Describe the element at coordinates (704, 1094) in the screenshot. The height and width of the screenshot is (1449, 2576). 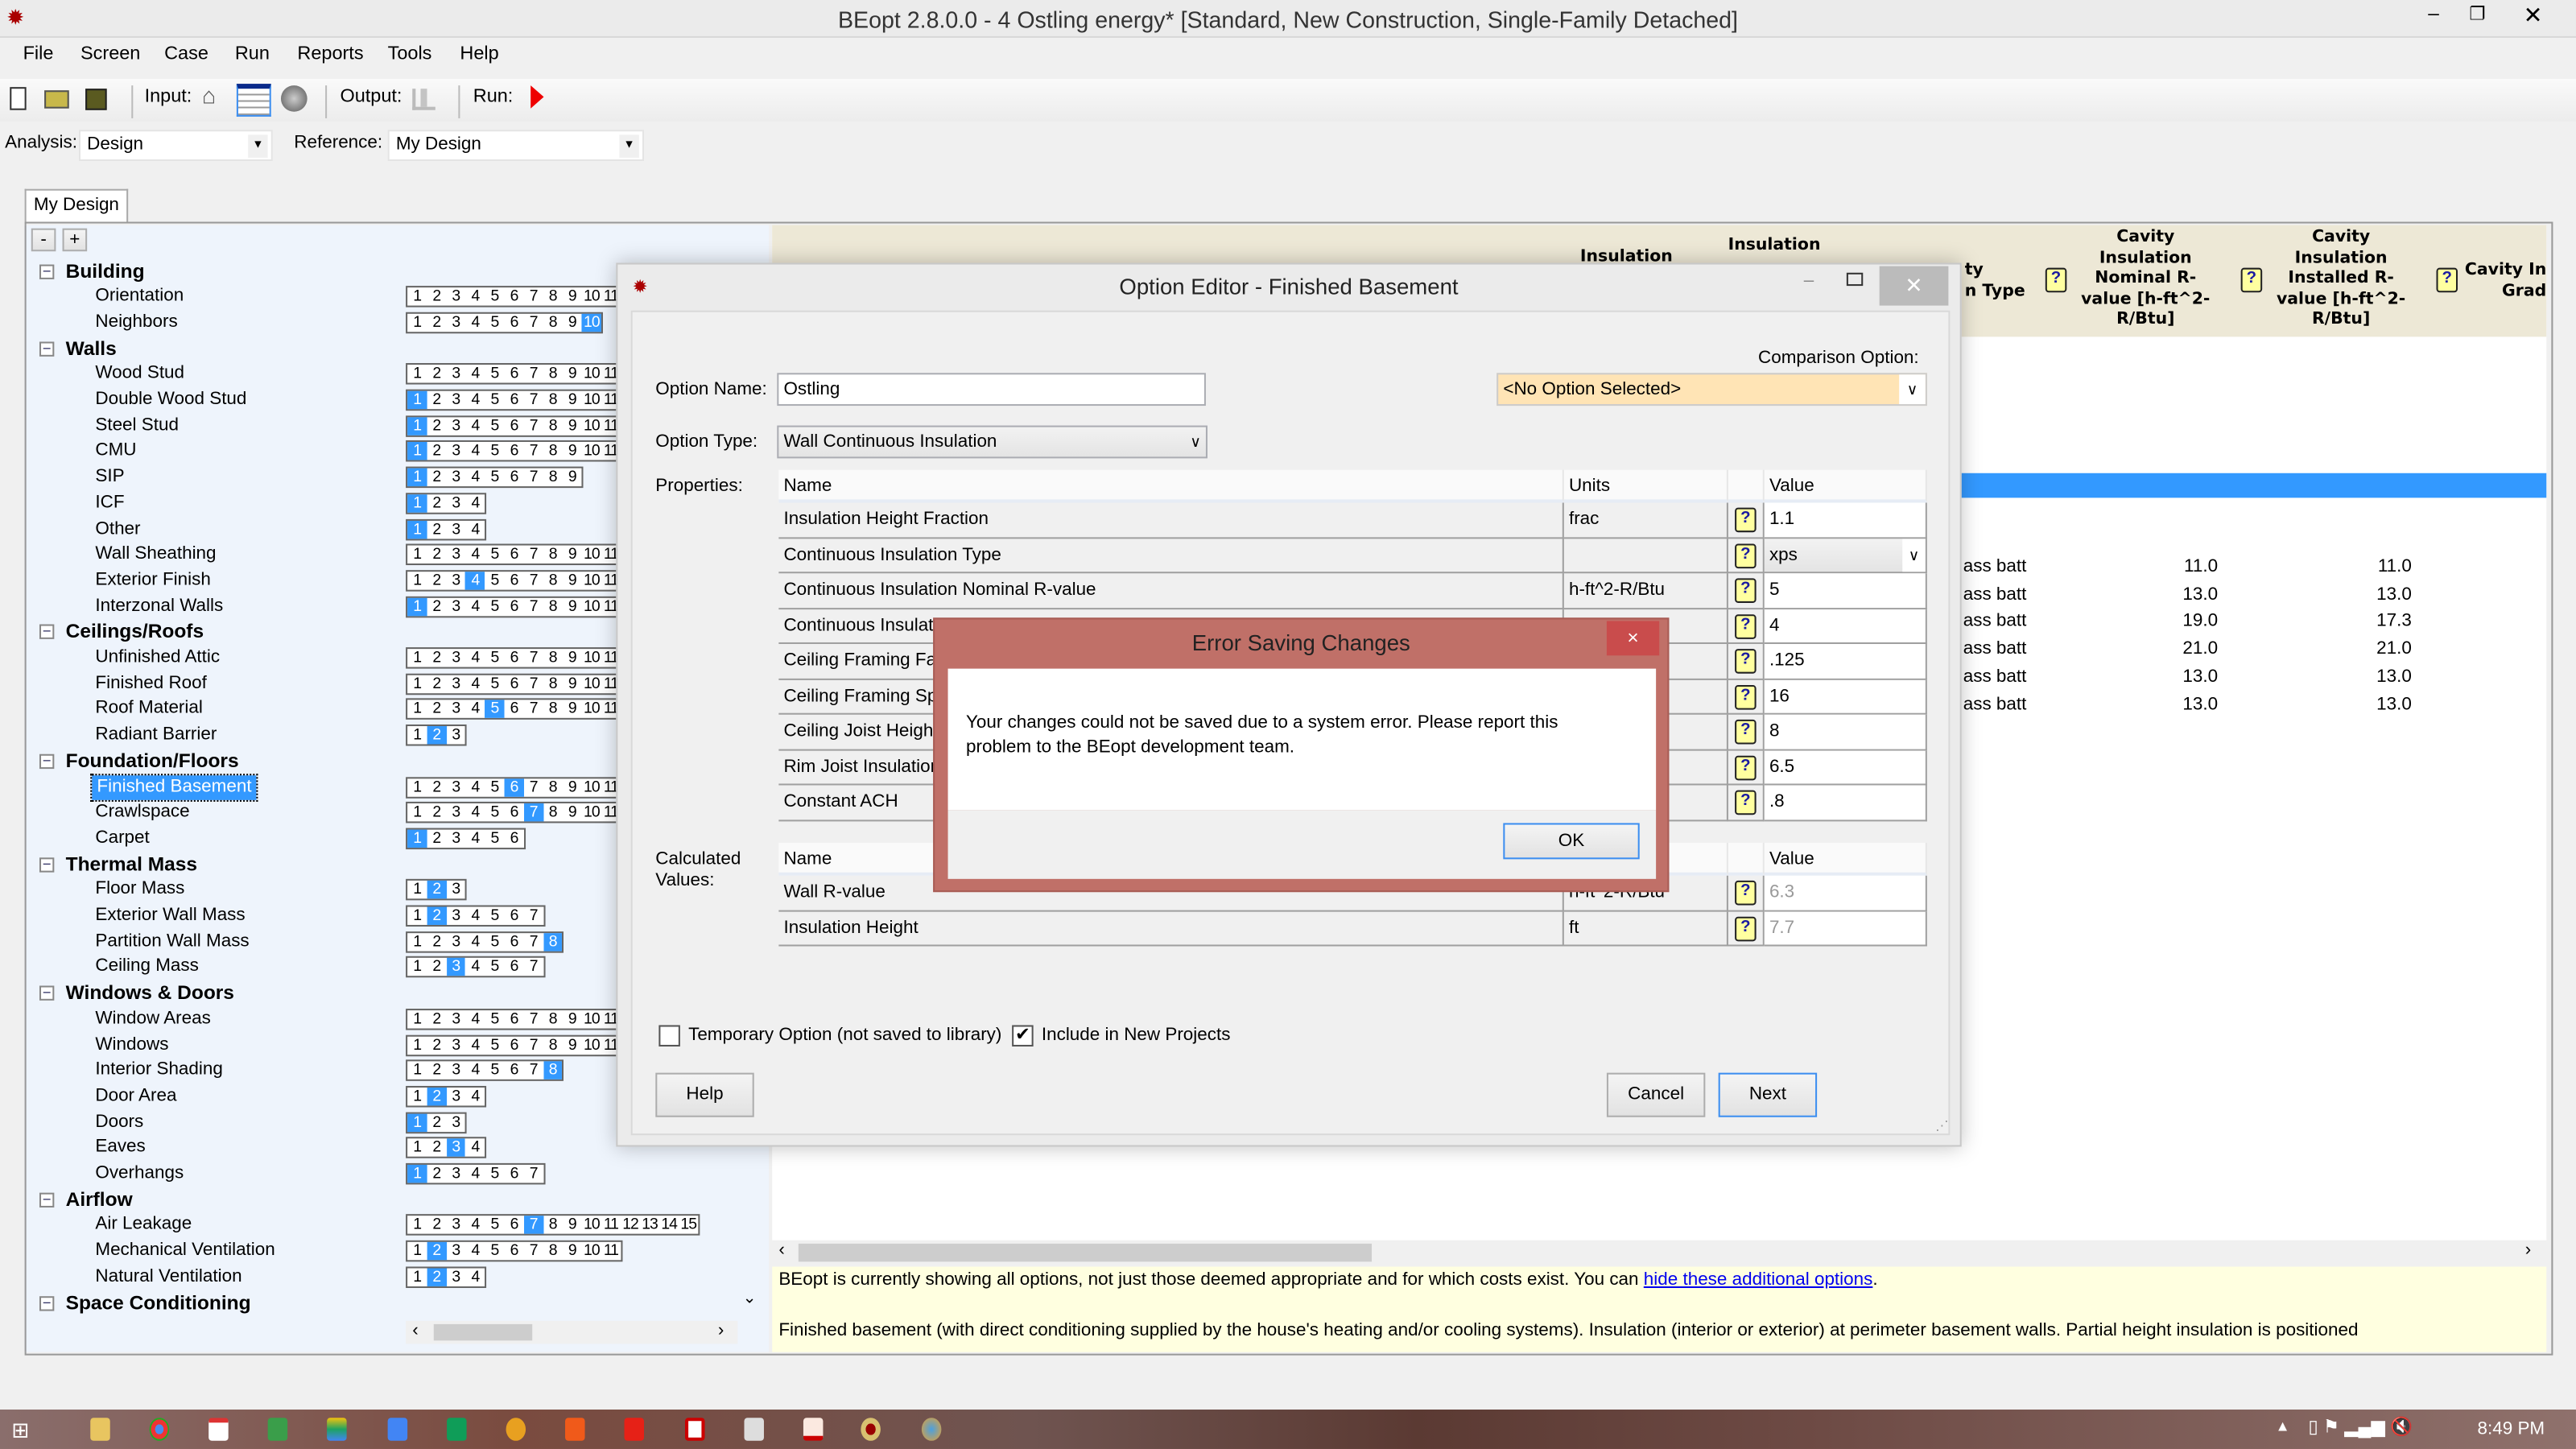
I see `help-button: Help` at that location.